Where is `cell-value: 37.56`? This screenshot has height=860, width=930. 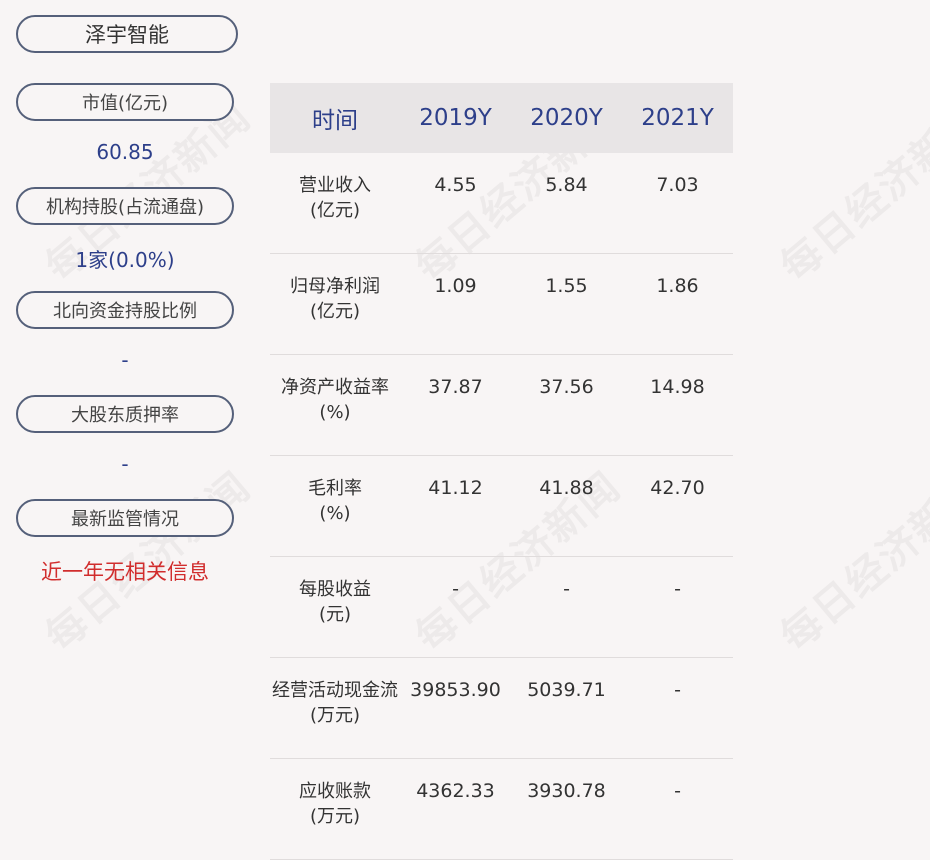
cell-value: 37.56 is located at coordinates (566, 405).